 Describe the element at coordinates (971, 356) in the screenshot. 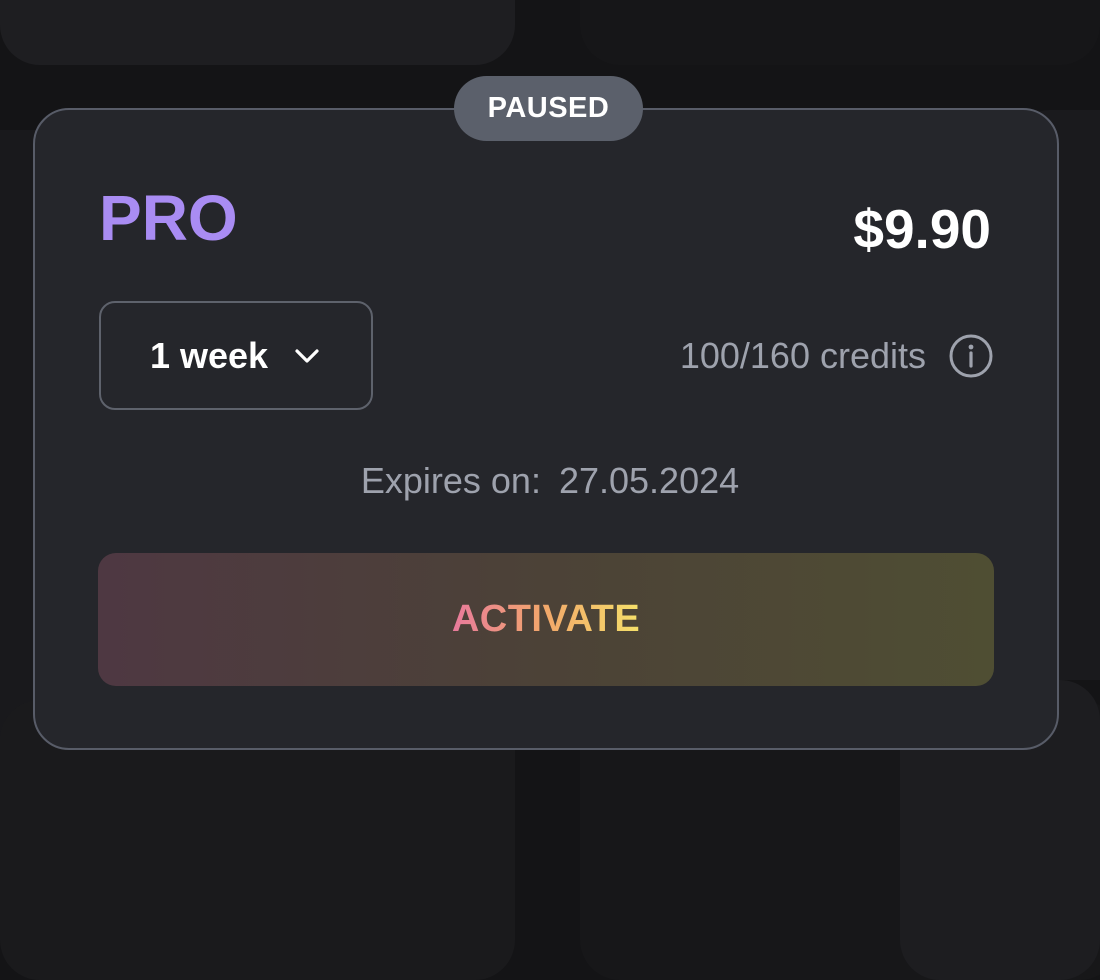

I see `info-icon` at that location.